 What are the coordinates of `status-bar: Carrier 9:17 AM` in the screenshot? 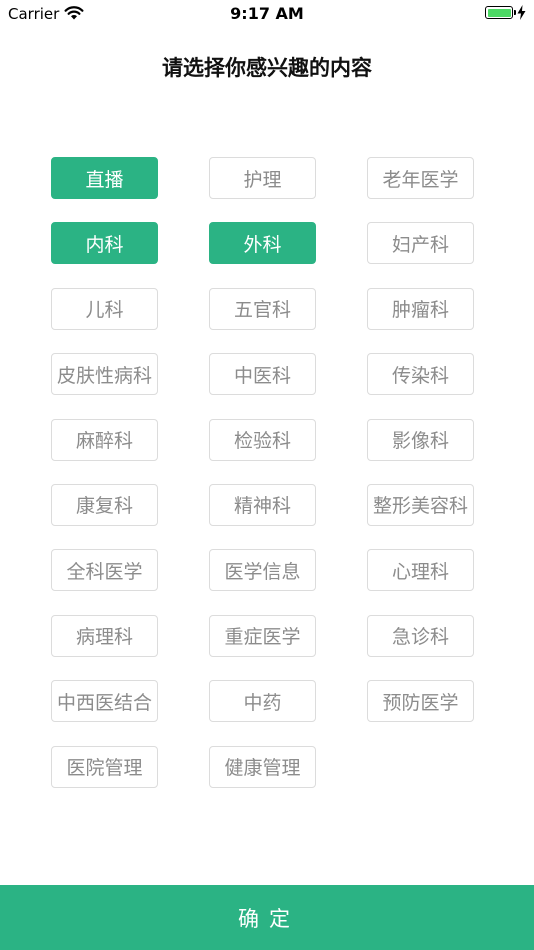 It's located at (267, 14).